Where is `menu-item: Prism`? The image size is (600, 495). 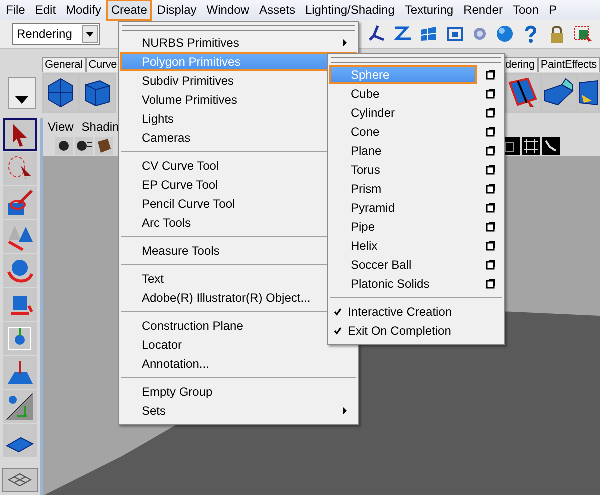
menu-item: Prism is located at coordinates (403, 188).